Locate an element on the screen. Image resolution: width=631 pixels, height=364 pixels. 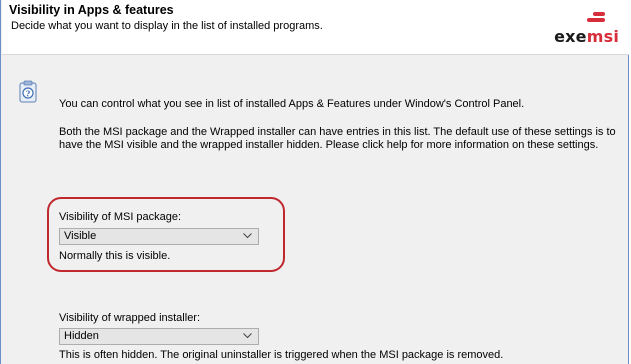
msi-visibility-label: Visibility of MSI package: is located at coordinates (120, 217).